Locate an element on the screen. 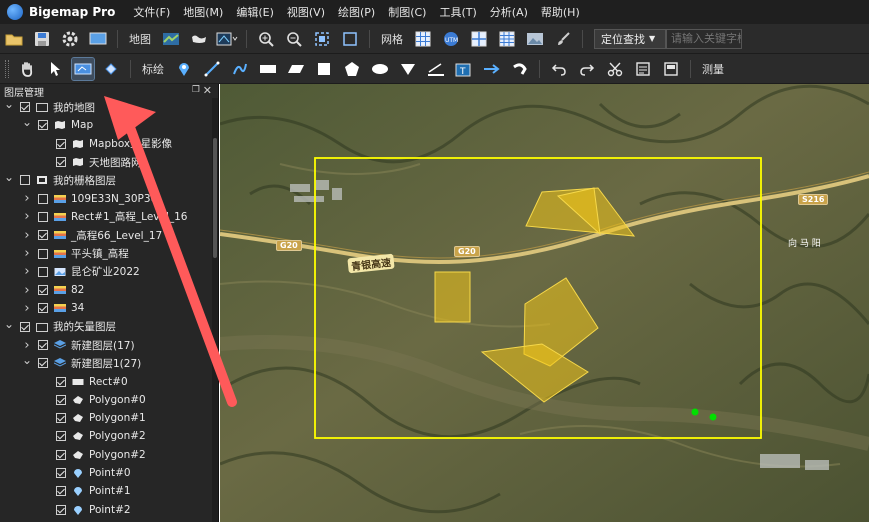 This screenshot has height=522, width=869. layer-tree-row: Point#2 is located at coordinates (109, 510).